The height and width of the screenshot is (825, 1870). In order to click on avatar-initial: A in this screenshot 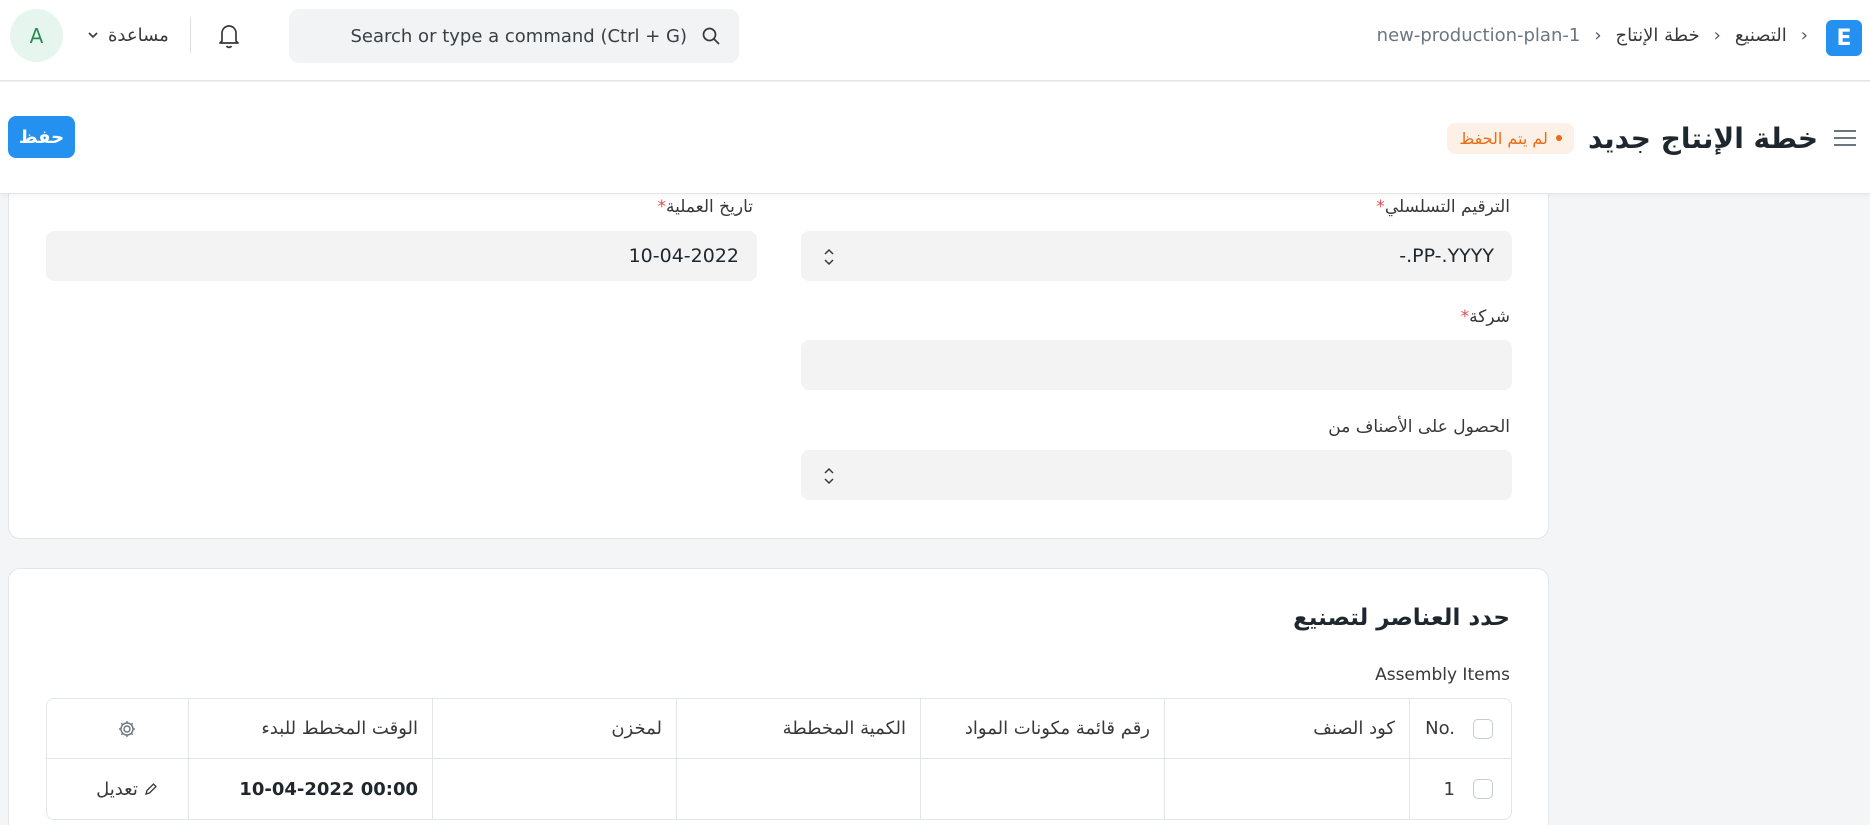, I will do `click(36, 35)`.